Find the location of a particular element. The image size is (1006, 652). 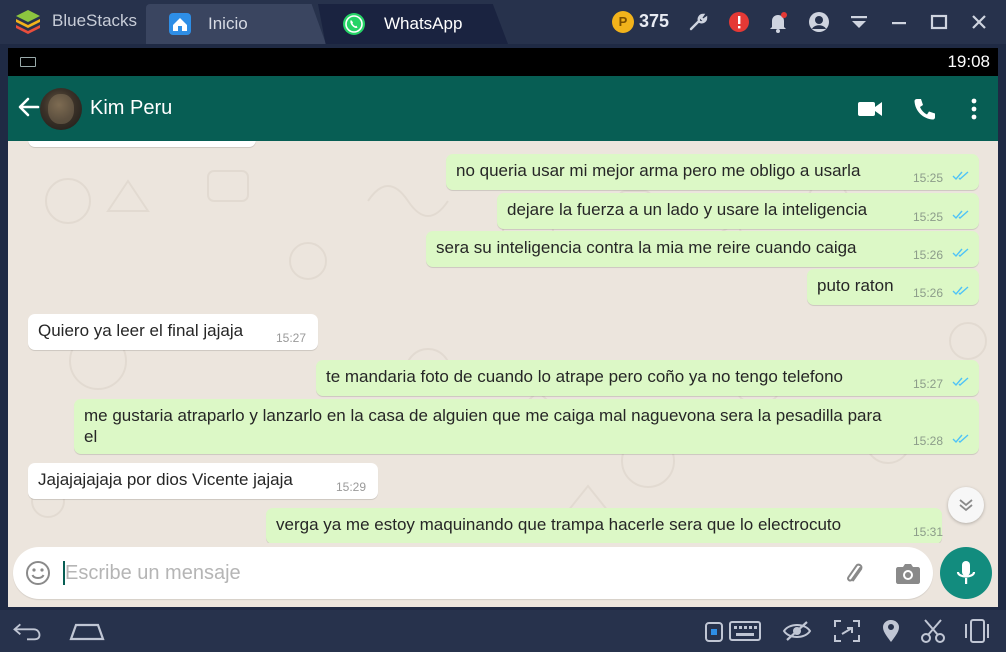

account-icon is located at coordinates (819, 22).